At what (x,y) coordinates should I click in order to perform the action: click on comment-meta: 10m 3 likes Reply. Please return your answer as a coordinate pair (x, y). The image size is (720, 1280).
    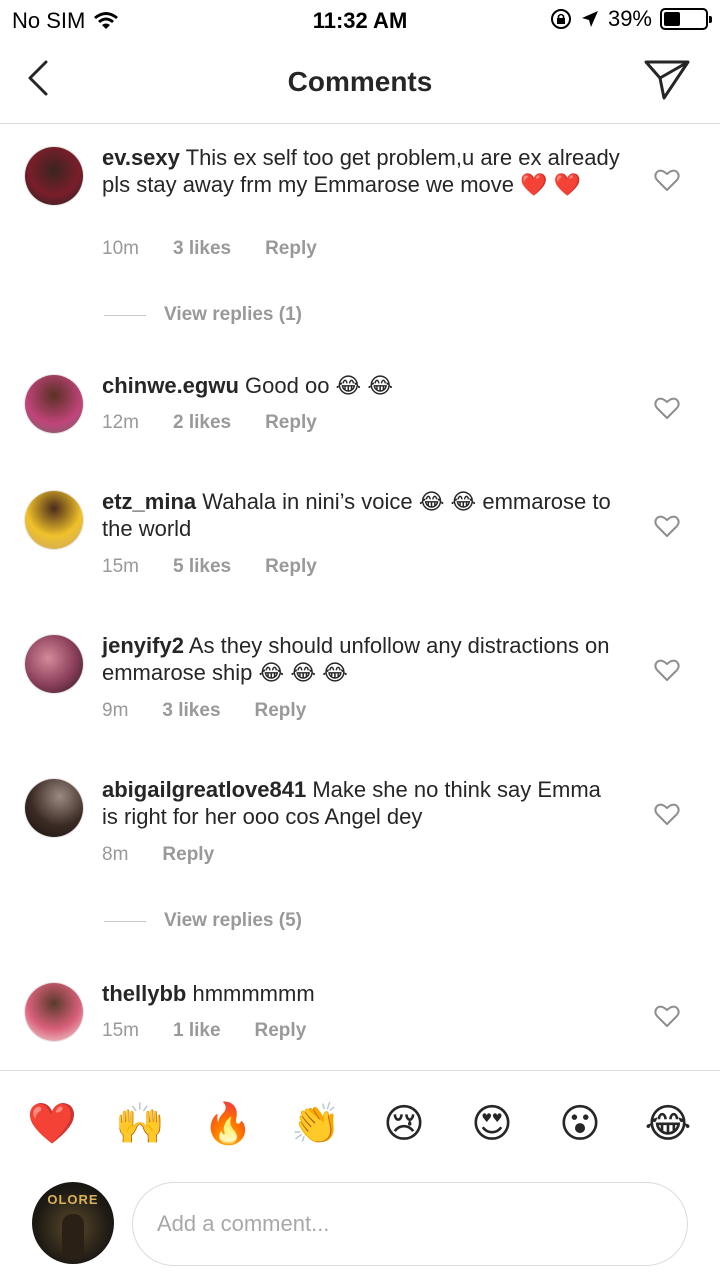
    Looking at the image, I should click on (226, 249).